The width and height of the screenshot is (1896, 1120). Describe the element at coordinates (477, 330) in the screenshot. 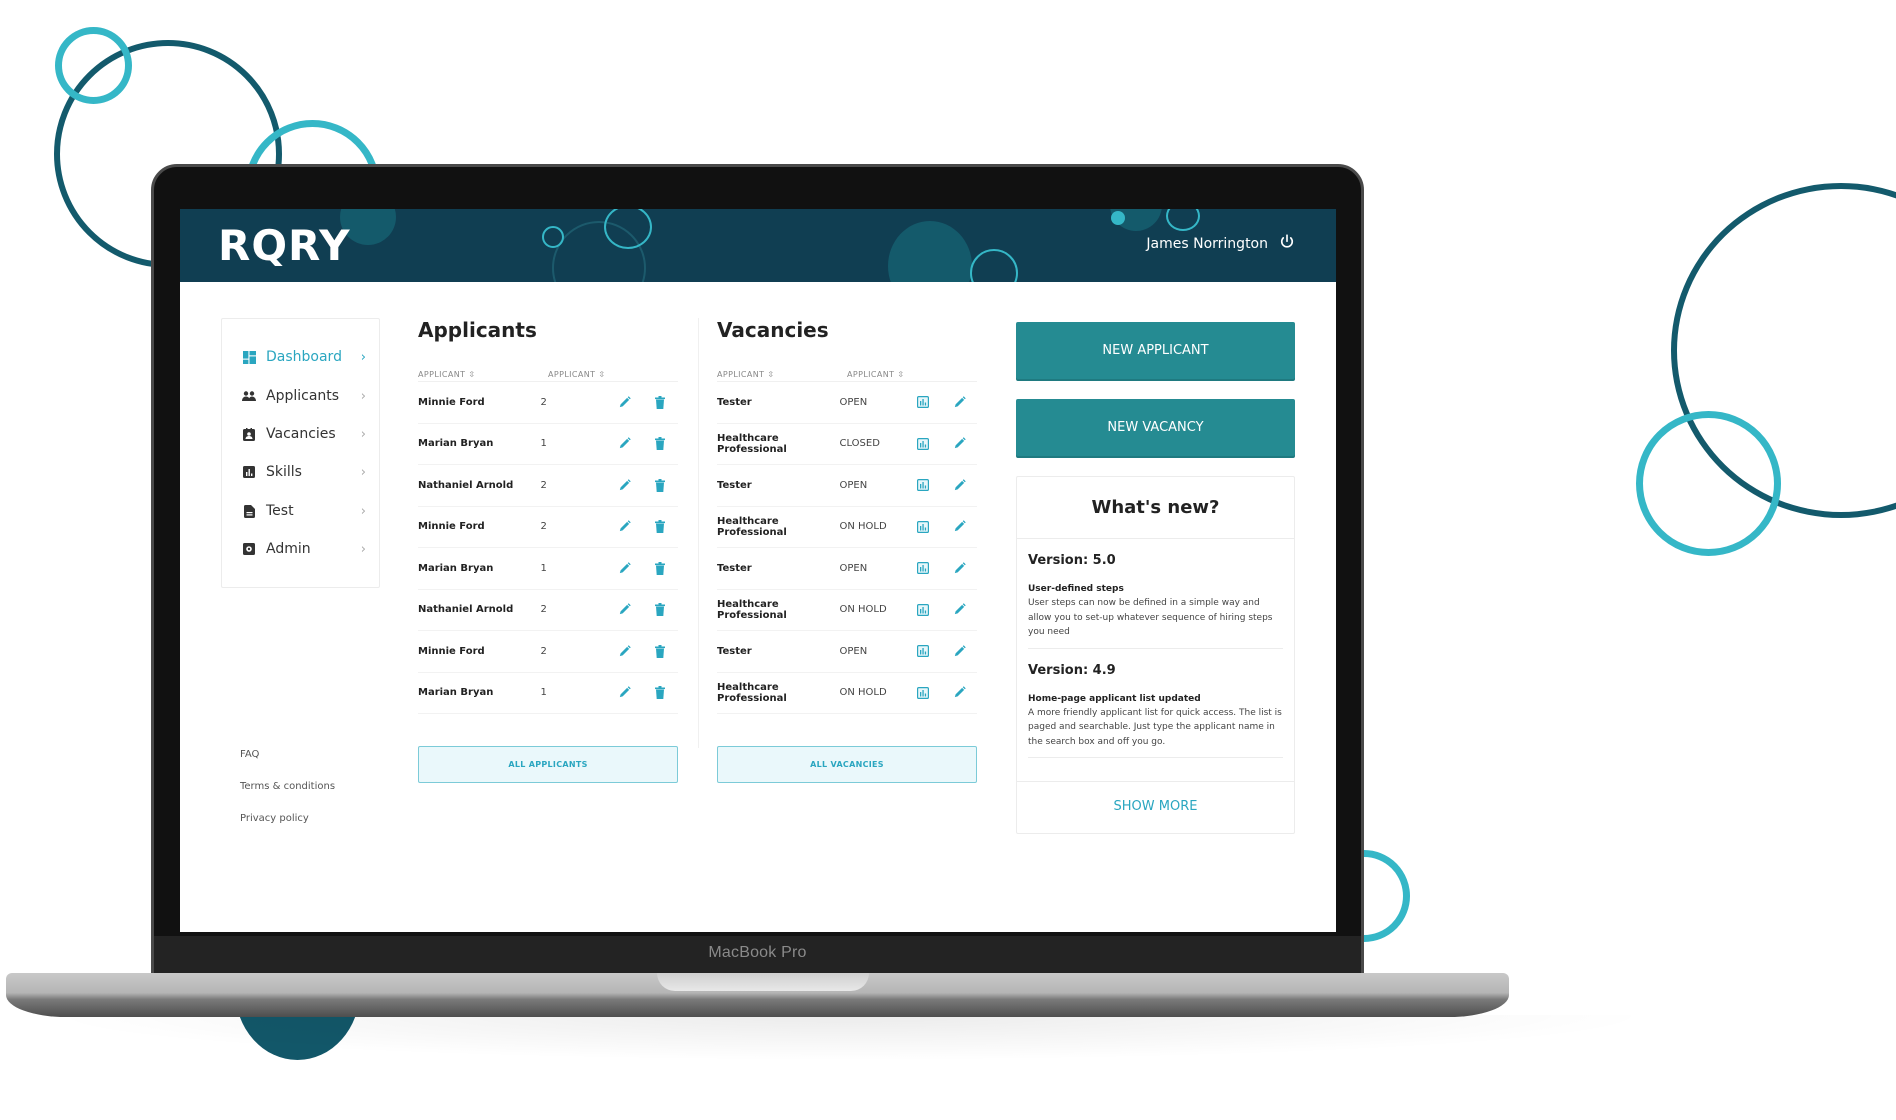

I see `applicants-title: Applicants` at that location.